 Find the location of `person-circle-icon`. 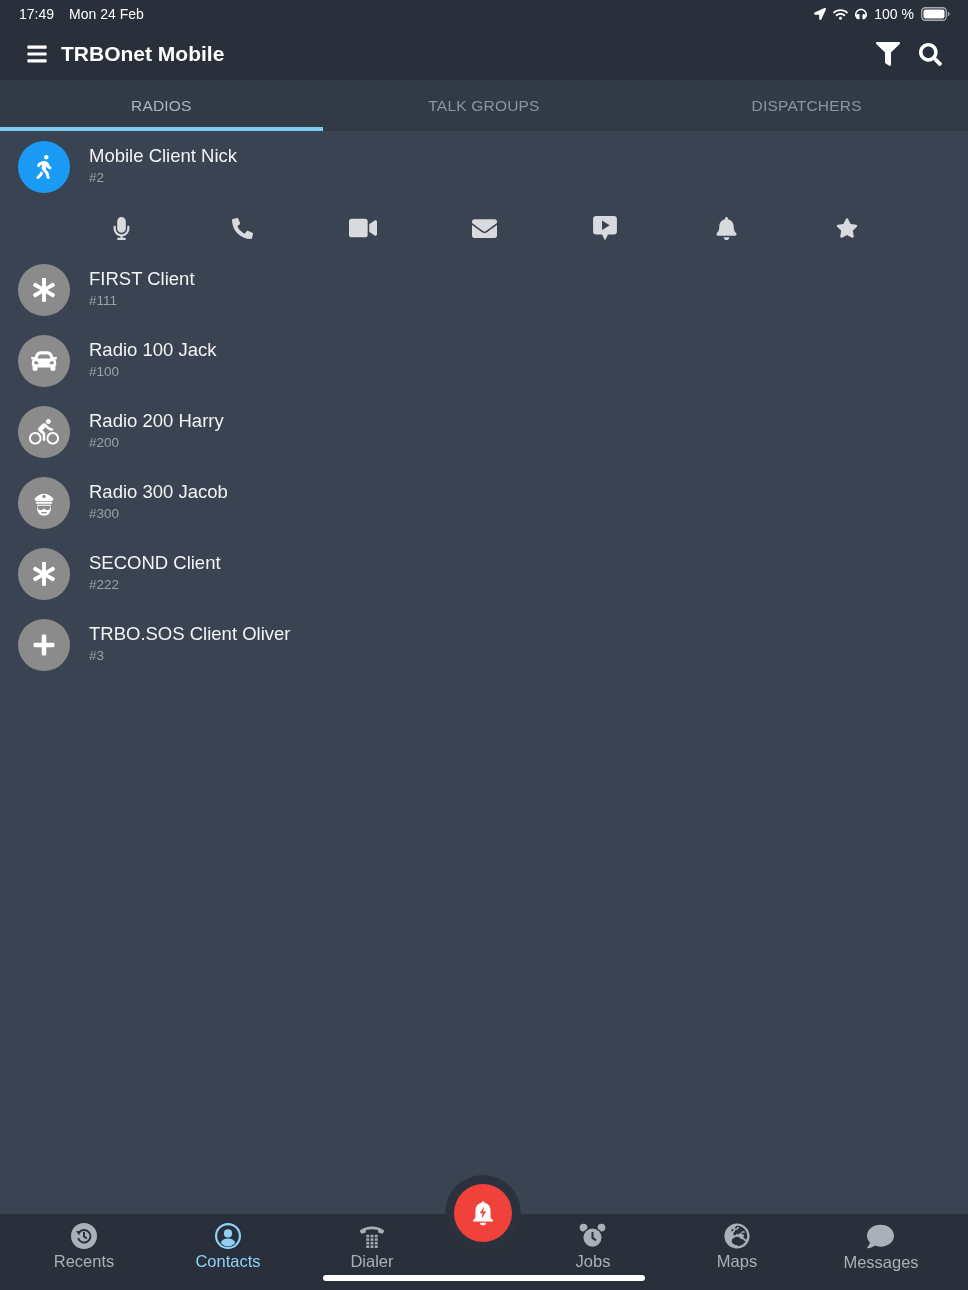

person-circle-icon is located at coordinates (228, 1236).